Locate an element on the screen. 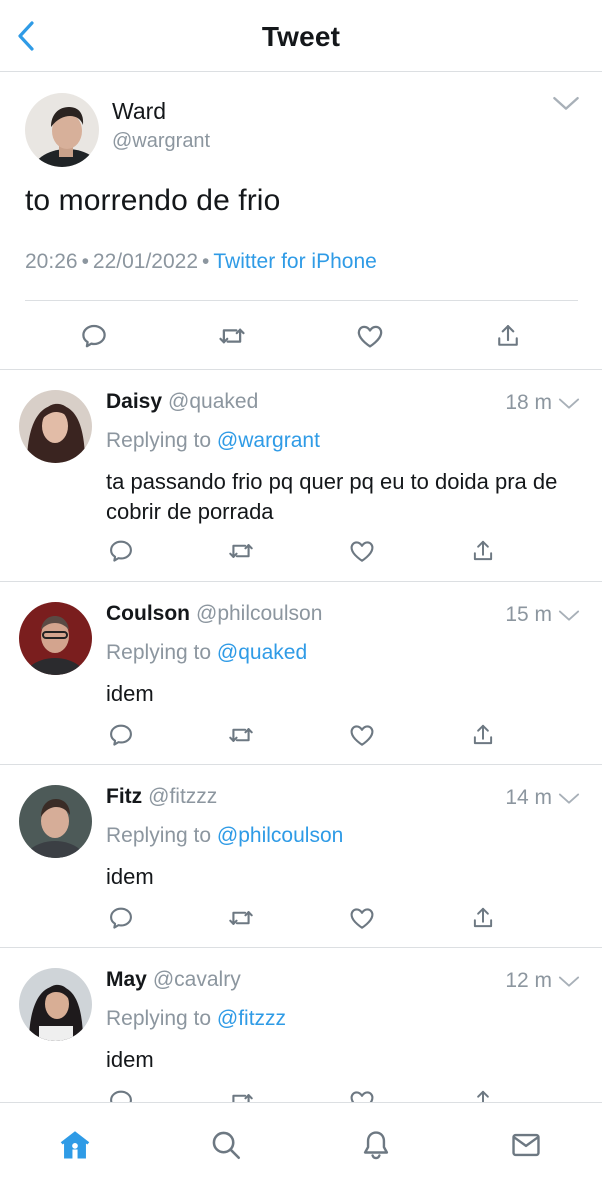 This screenshot has width=602, height=1200. tweet-time: 20:26 is located at coordinates (51, 261).